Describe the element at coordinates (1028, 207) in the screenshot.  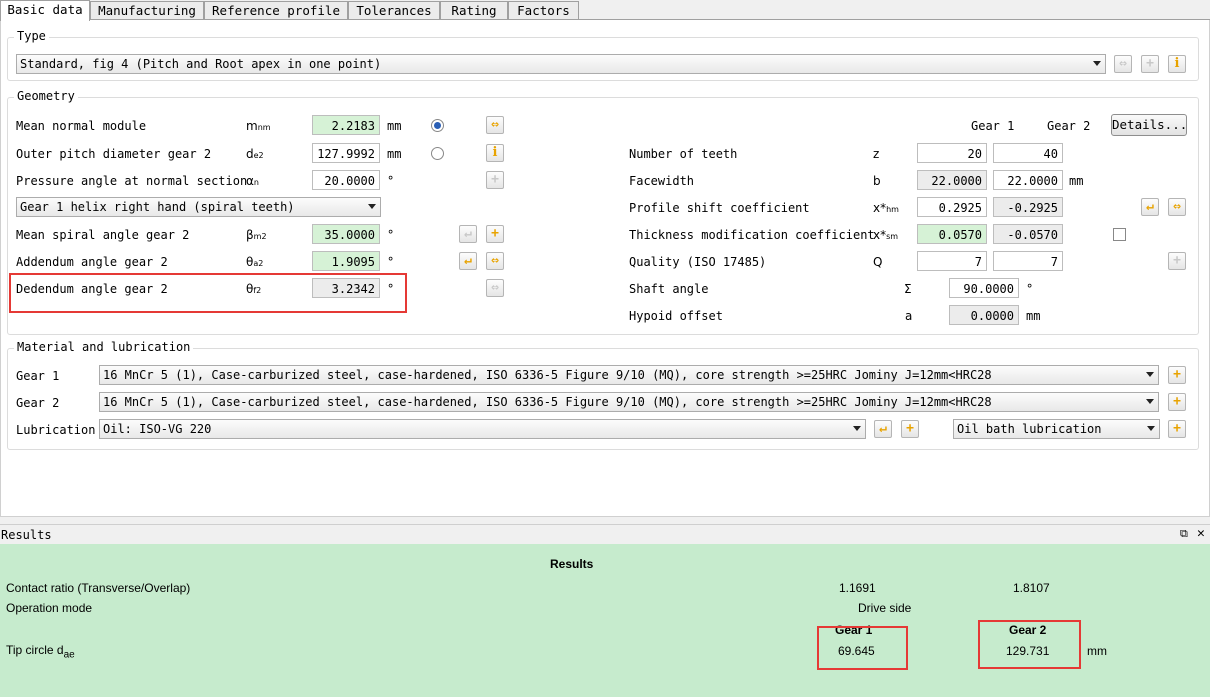
I see `profile-shift-gear2-input: -0.2925` at that location.